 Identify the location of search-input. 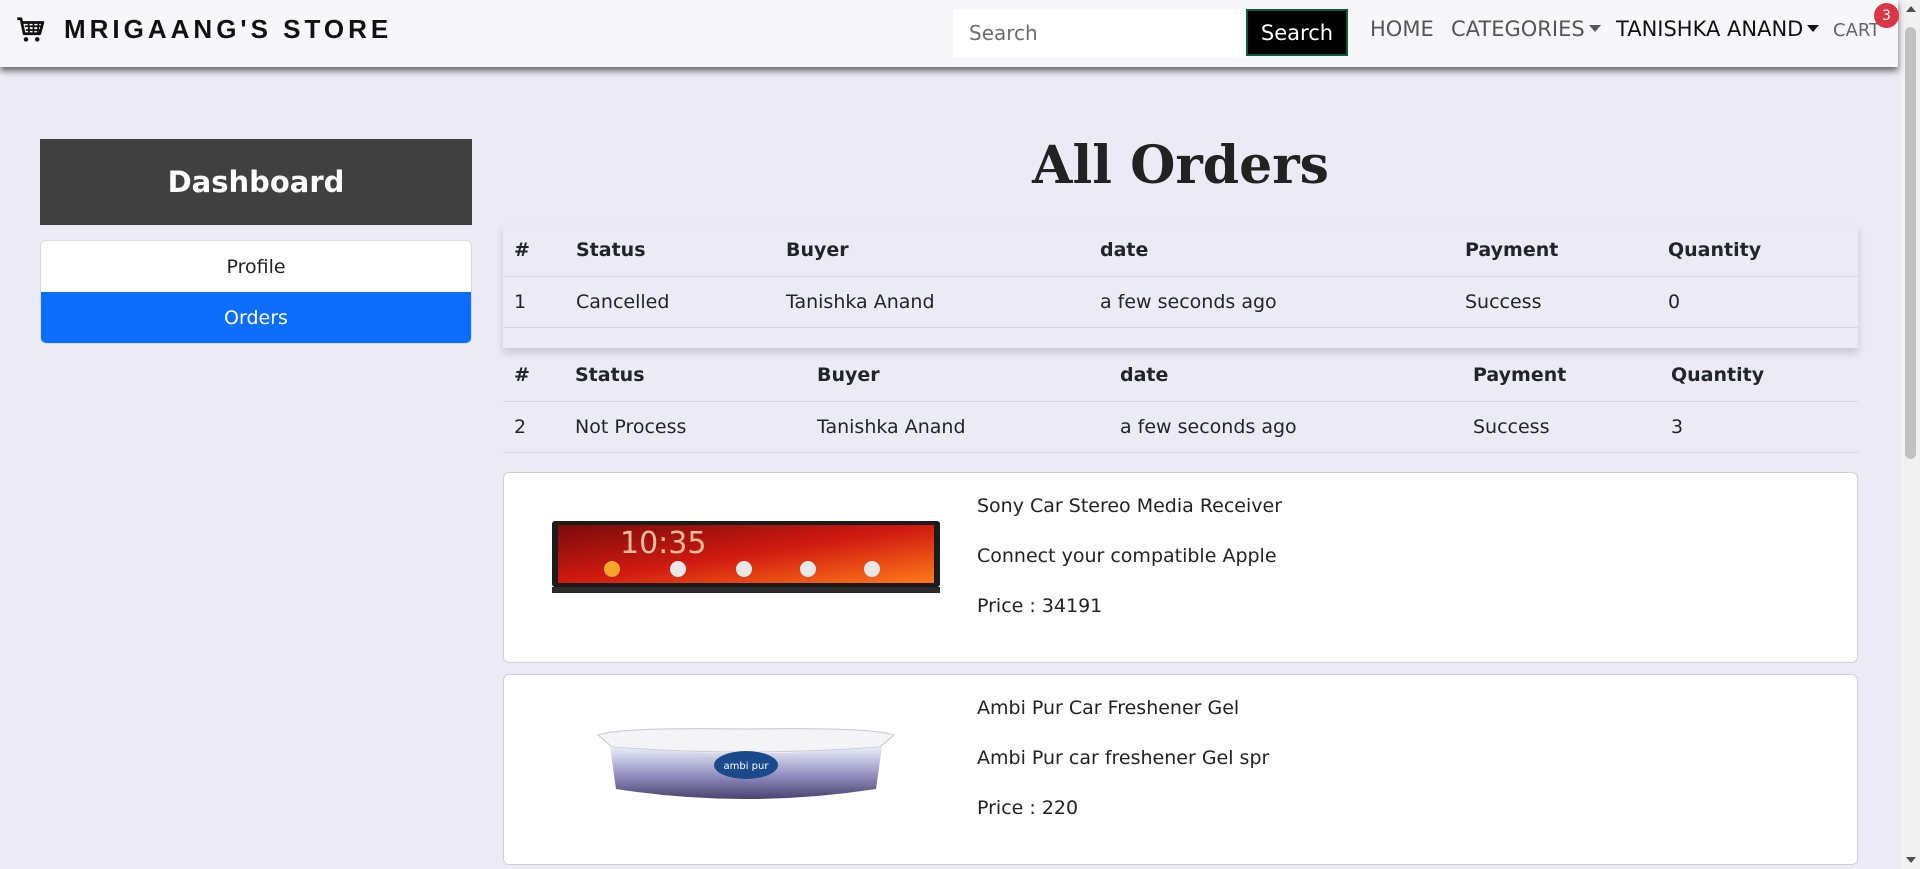
(1099, 33).